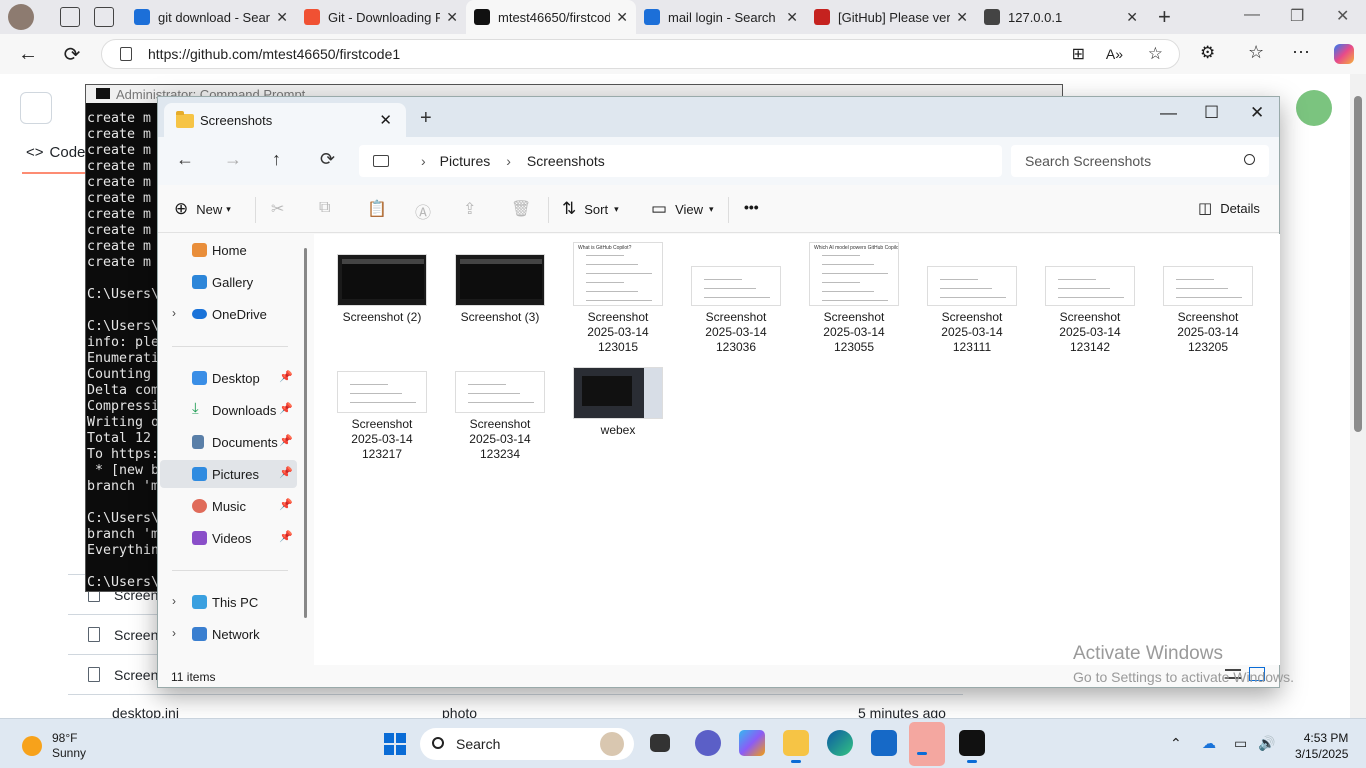  Describe the element at coordinates (1256, 52) in the screenshot. I see `favorites-icon: ☆` at that location.